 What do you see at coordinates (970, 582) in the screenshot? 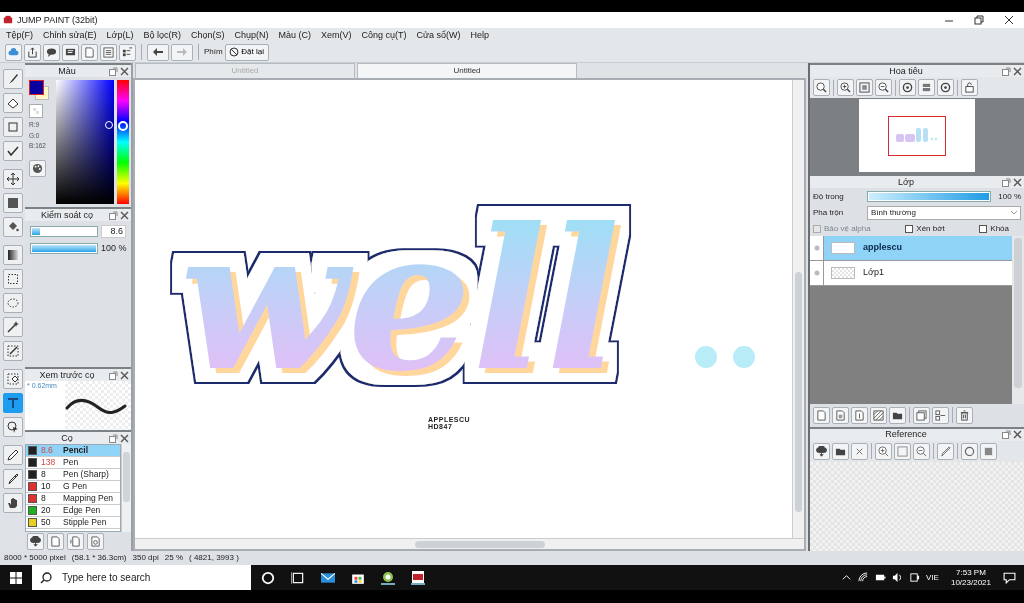
I see `clock-date: 10/23/2021` at bounding box center [970, 582].